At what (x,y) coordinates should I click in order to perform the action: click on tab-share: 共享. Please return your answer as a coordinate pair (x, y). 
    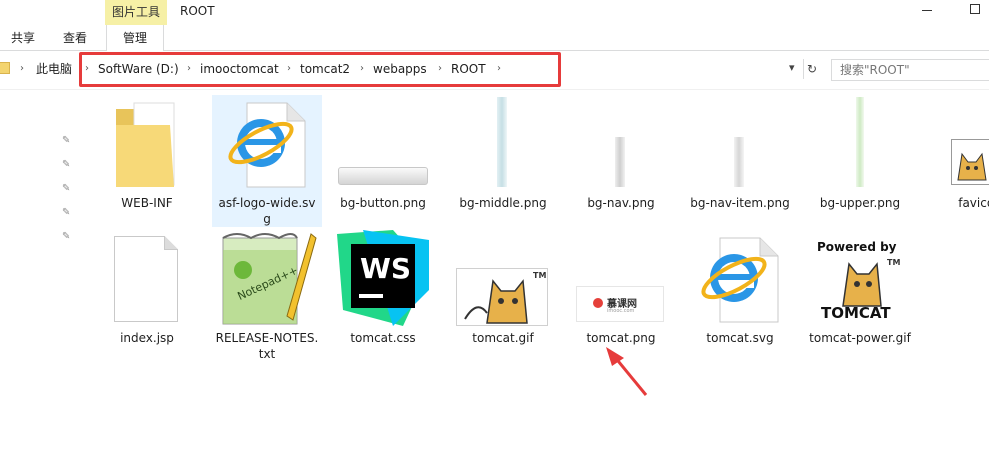
    Looking at the image, I should click on (23, 38).